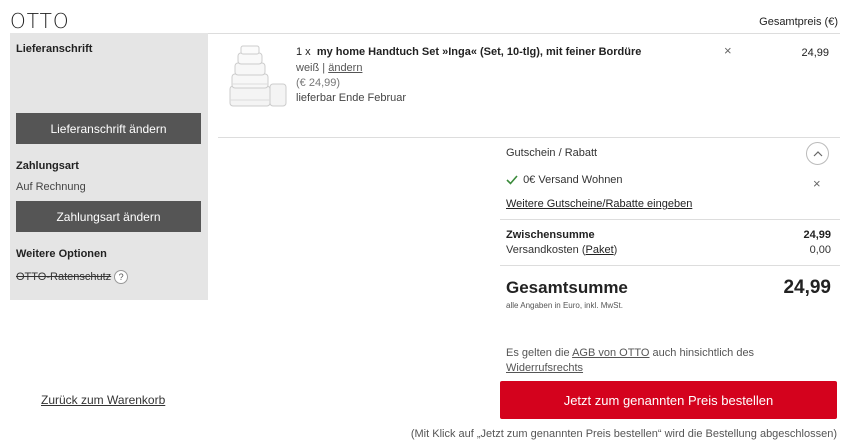 The width and height of the screenshot is (850, 448). Describe the element at coordinates (512, 180) in the screenshot. I see `checkmark-icon` at that location.